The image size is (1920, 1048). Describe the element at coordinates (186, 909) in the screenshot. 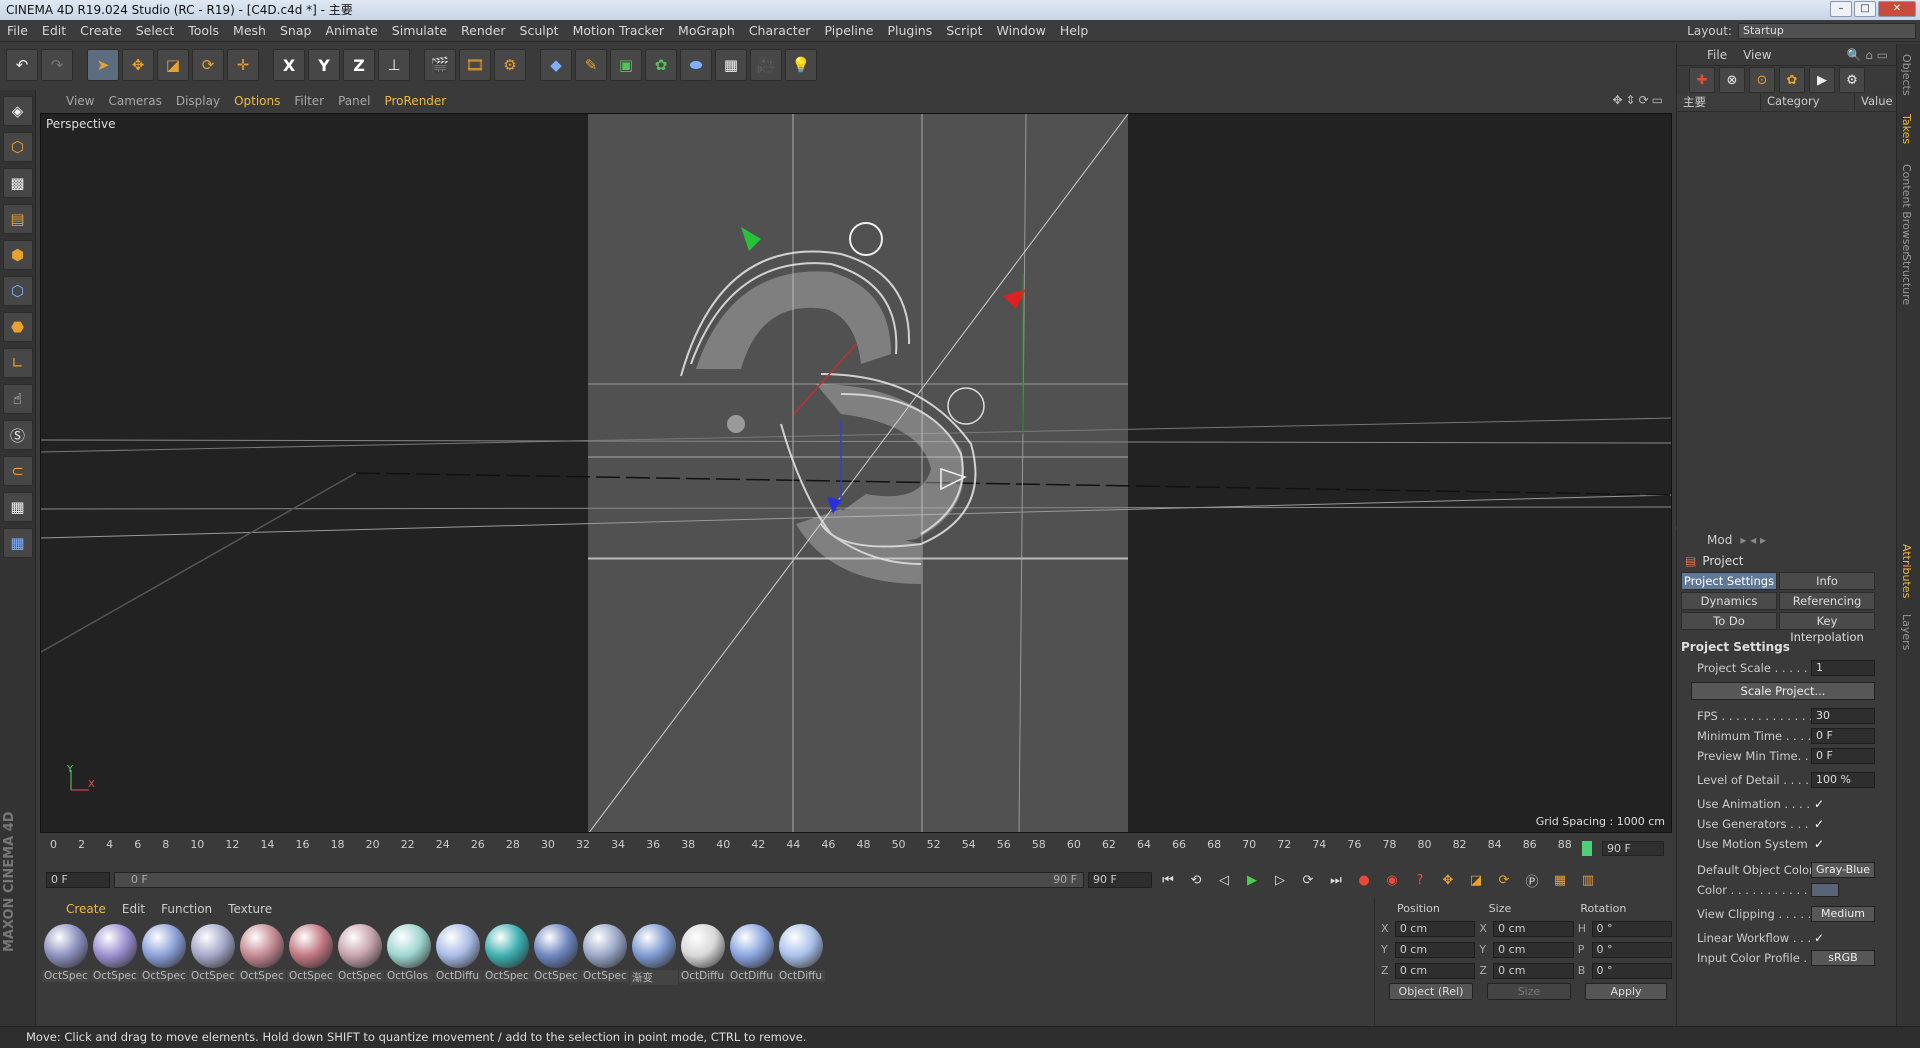

I see `material-menu-function: Function` at that location.